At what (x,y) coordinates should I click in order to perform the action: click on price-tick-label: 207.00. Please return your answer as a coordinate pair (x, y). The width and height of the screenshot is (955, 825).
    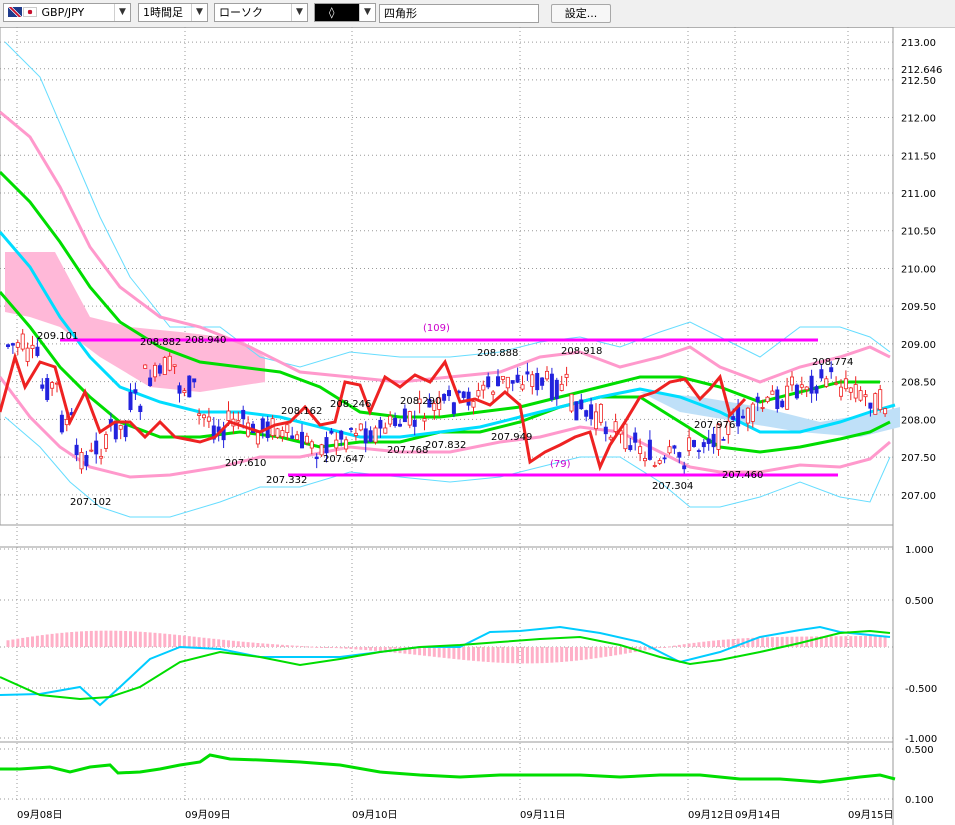
    Looking at the image, I should click on (918, 496).